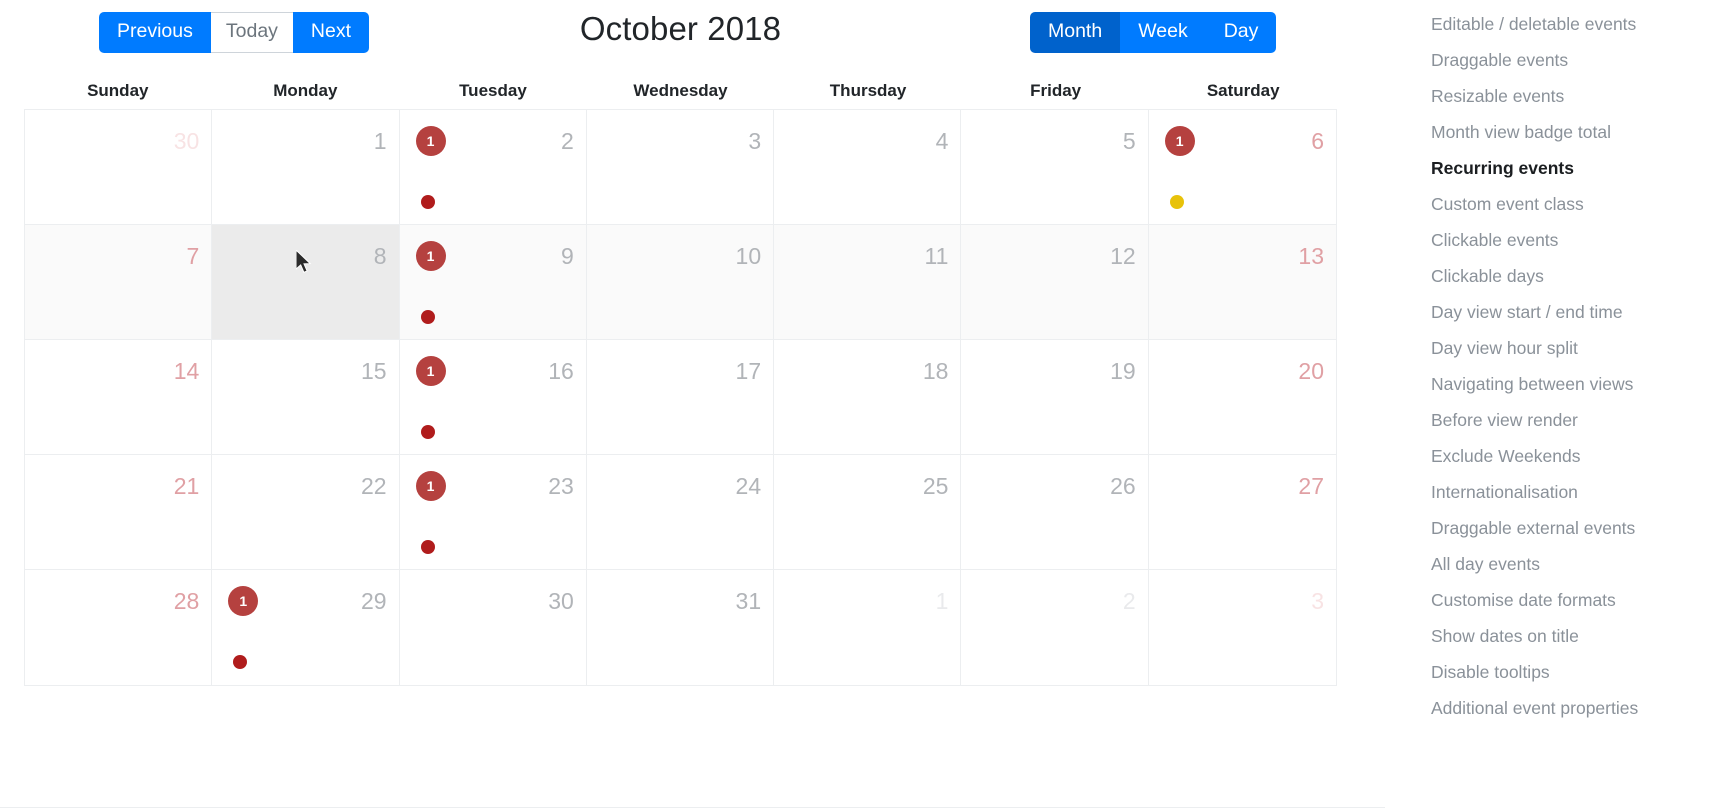  What do you see at coordinates (1578, 60) in the screenshot?
I see `sidebar-item: Draggable events` at bounding box center [1578, 60].